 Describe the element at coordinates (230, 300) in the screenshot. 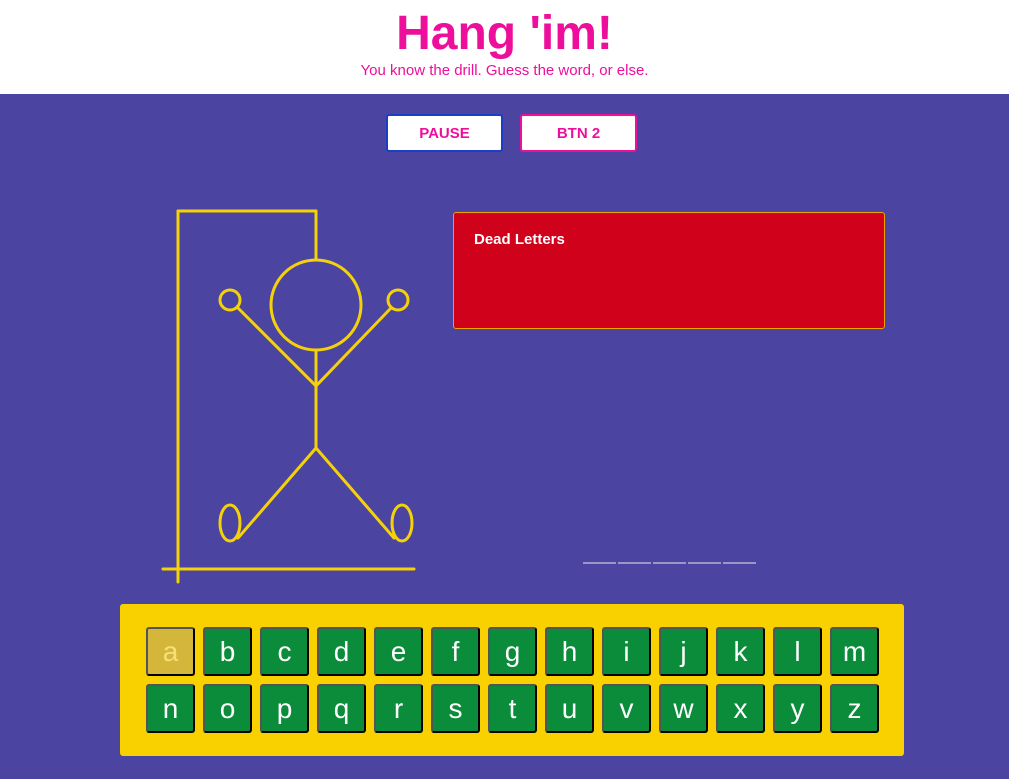

I see `figure-left-hand` at that location.